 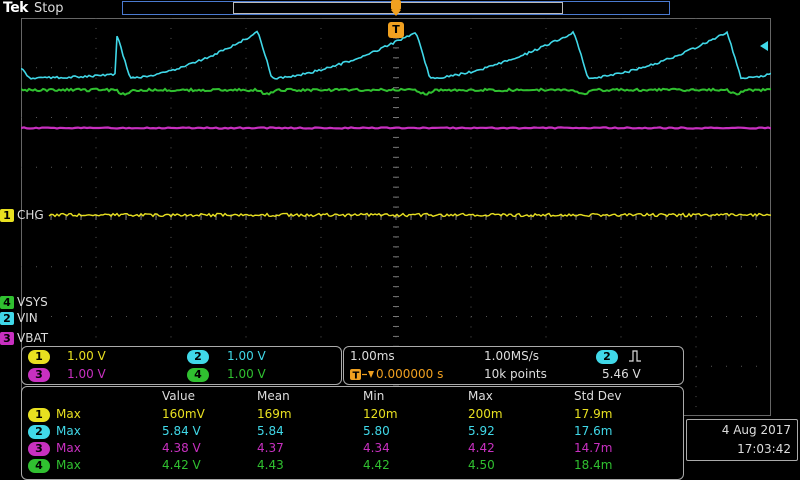 What do you see at coordinates (273, 396) in the screenshot?
I see `meas-header-mean: Mean` at bounding box center [273, 396].